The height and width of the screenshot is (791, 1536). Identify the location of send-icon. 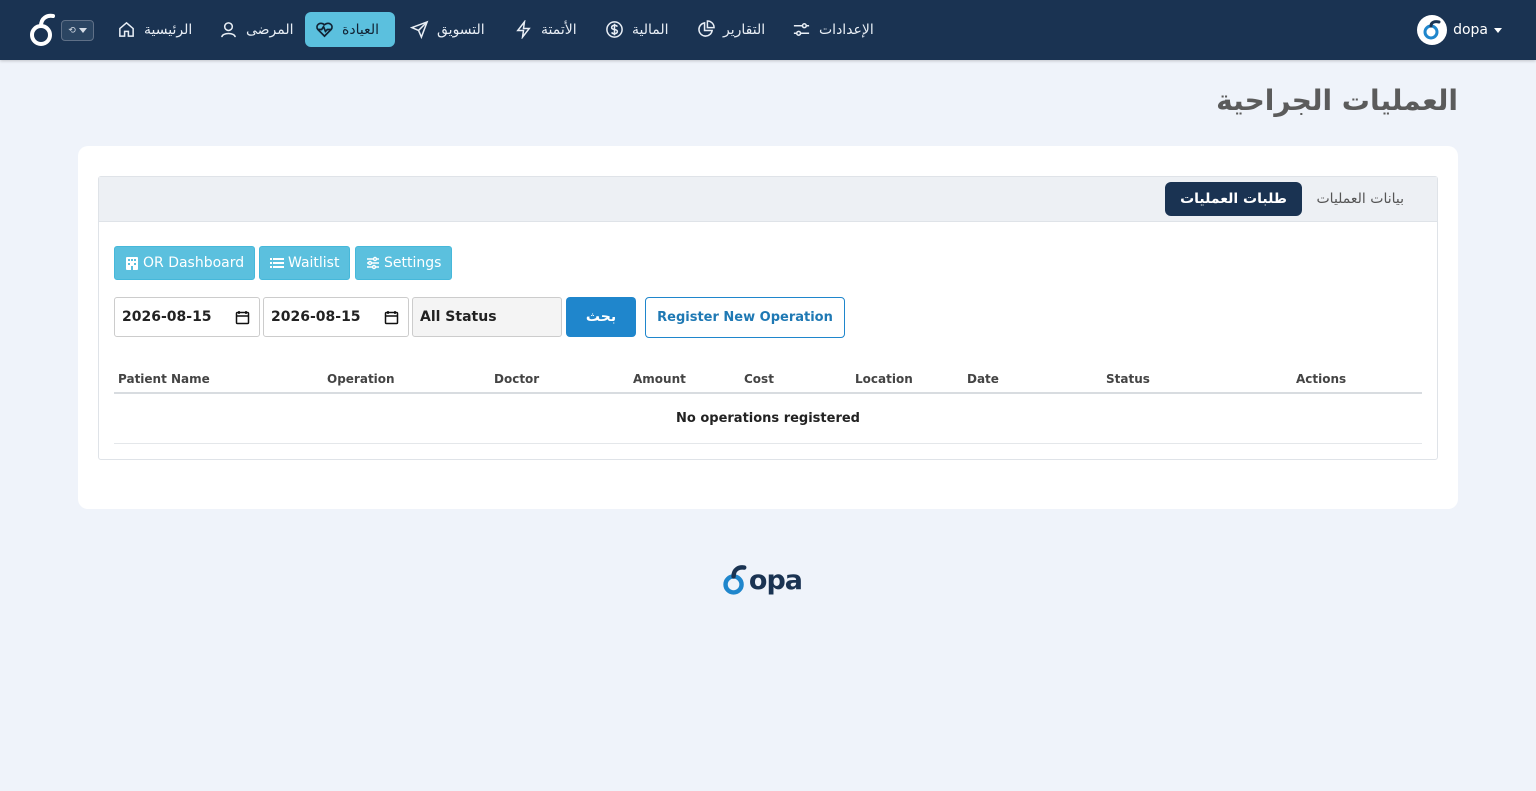
(419, 29).